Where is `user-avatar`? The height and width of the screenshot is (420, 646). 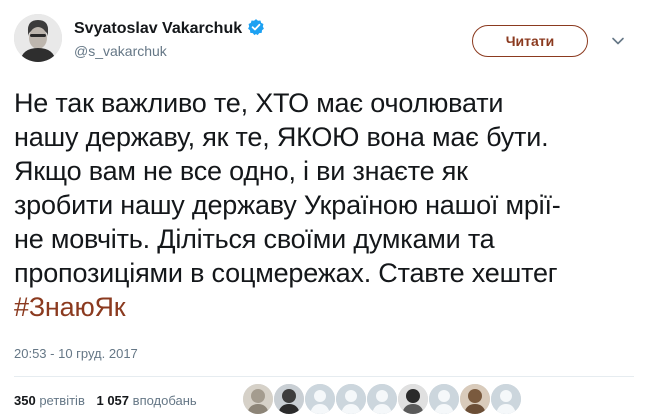 user-avatar is located at coordinates (38, 38).